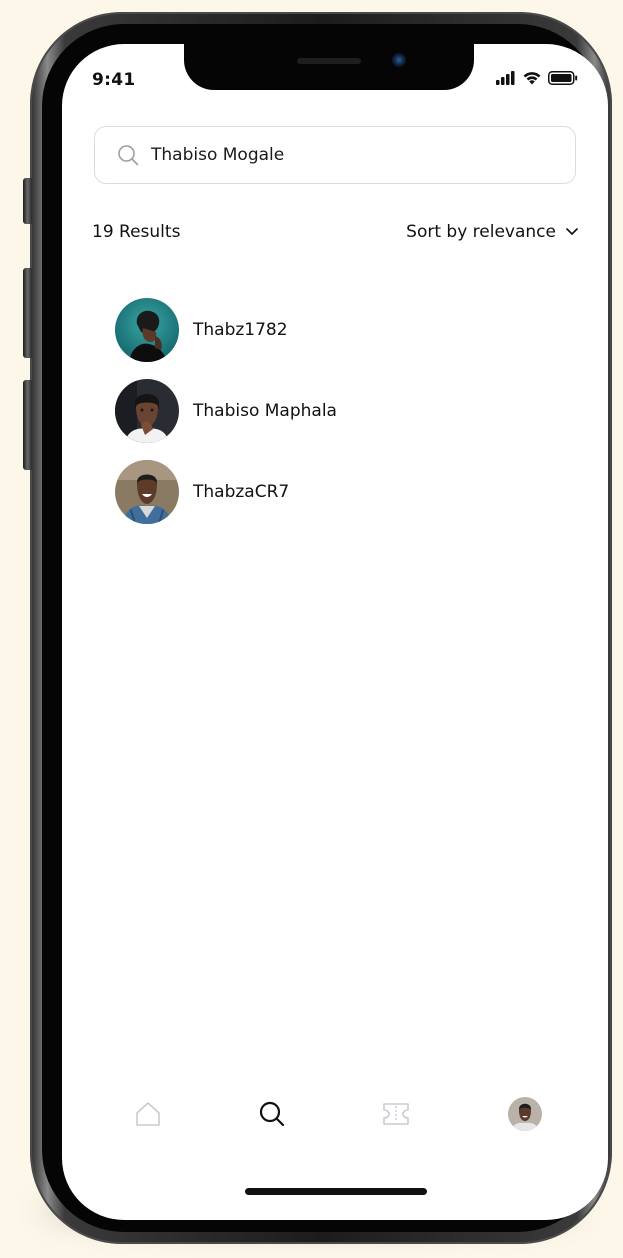  What do you see at coordinates (563, 77) in the screenshot?
I see `battery-icon` at bounding box center [563, 77].